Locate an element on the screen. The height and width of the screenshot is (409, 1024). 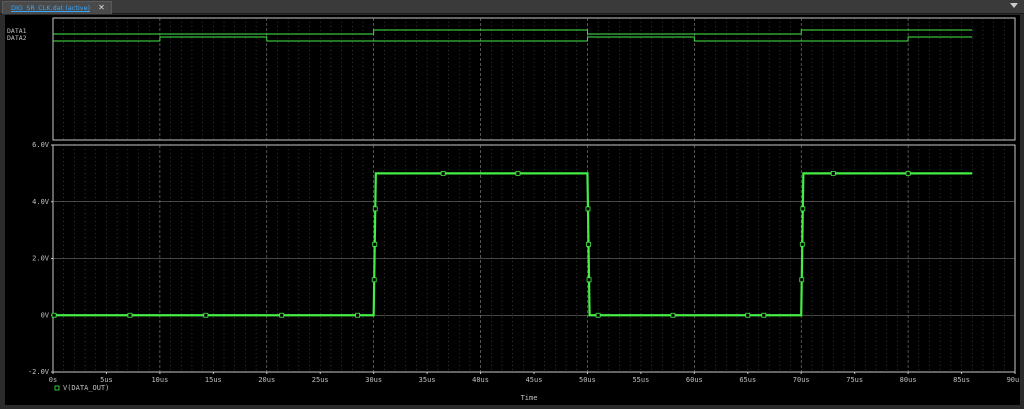
tab-label: DIG_SR_CLK.dat (active) is located at coordinates (50, 8).